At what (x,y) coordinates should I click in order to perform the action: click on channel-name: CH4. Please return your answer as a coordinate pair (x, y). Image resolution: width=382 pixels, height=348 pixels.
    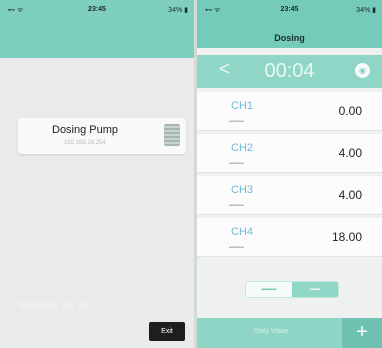
    Looking at the image, I should click on (242, 232).